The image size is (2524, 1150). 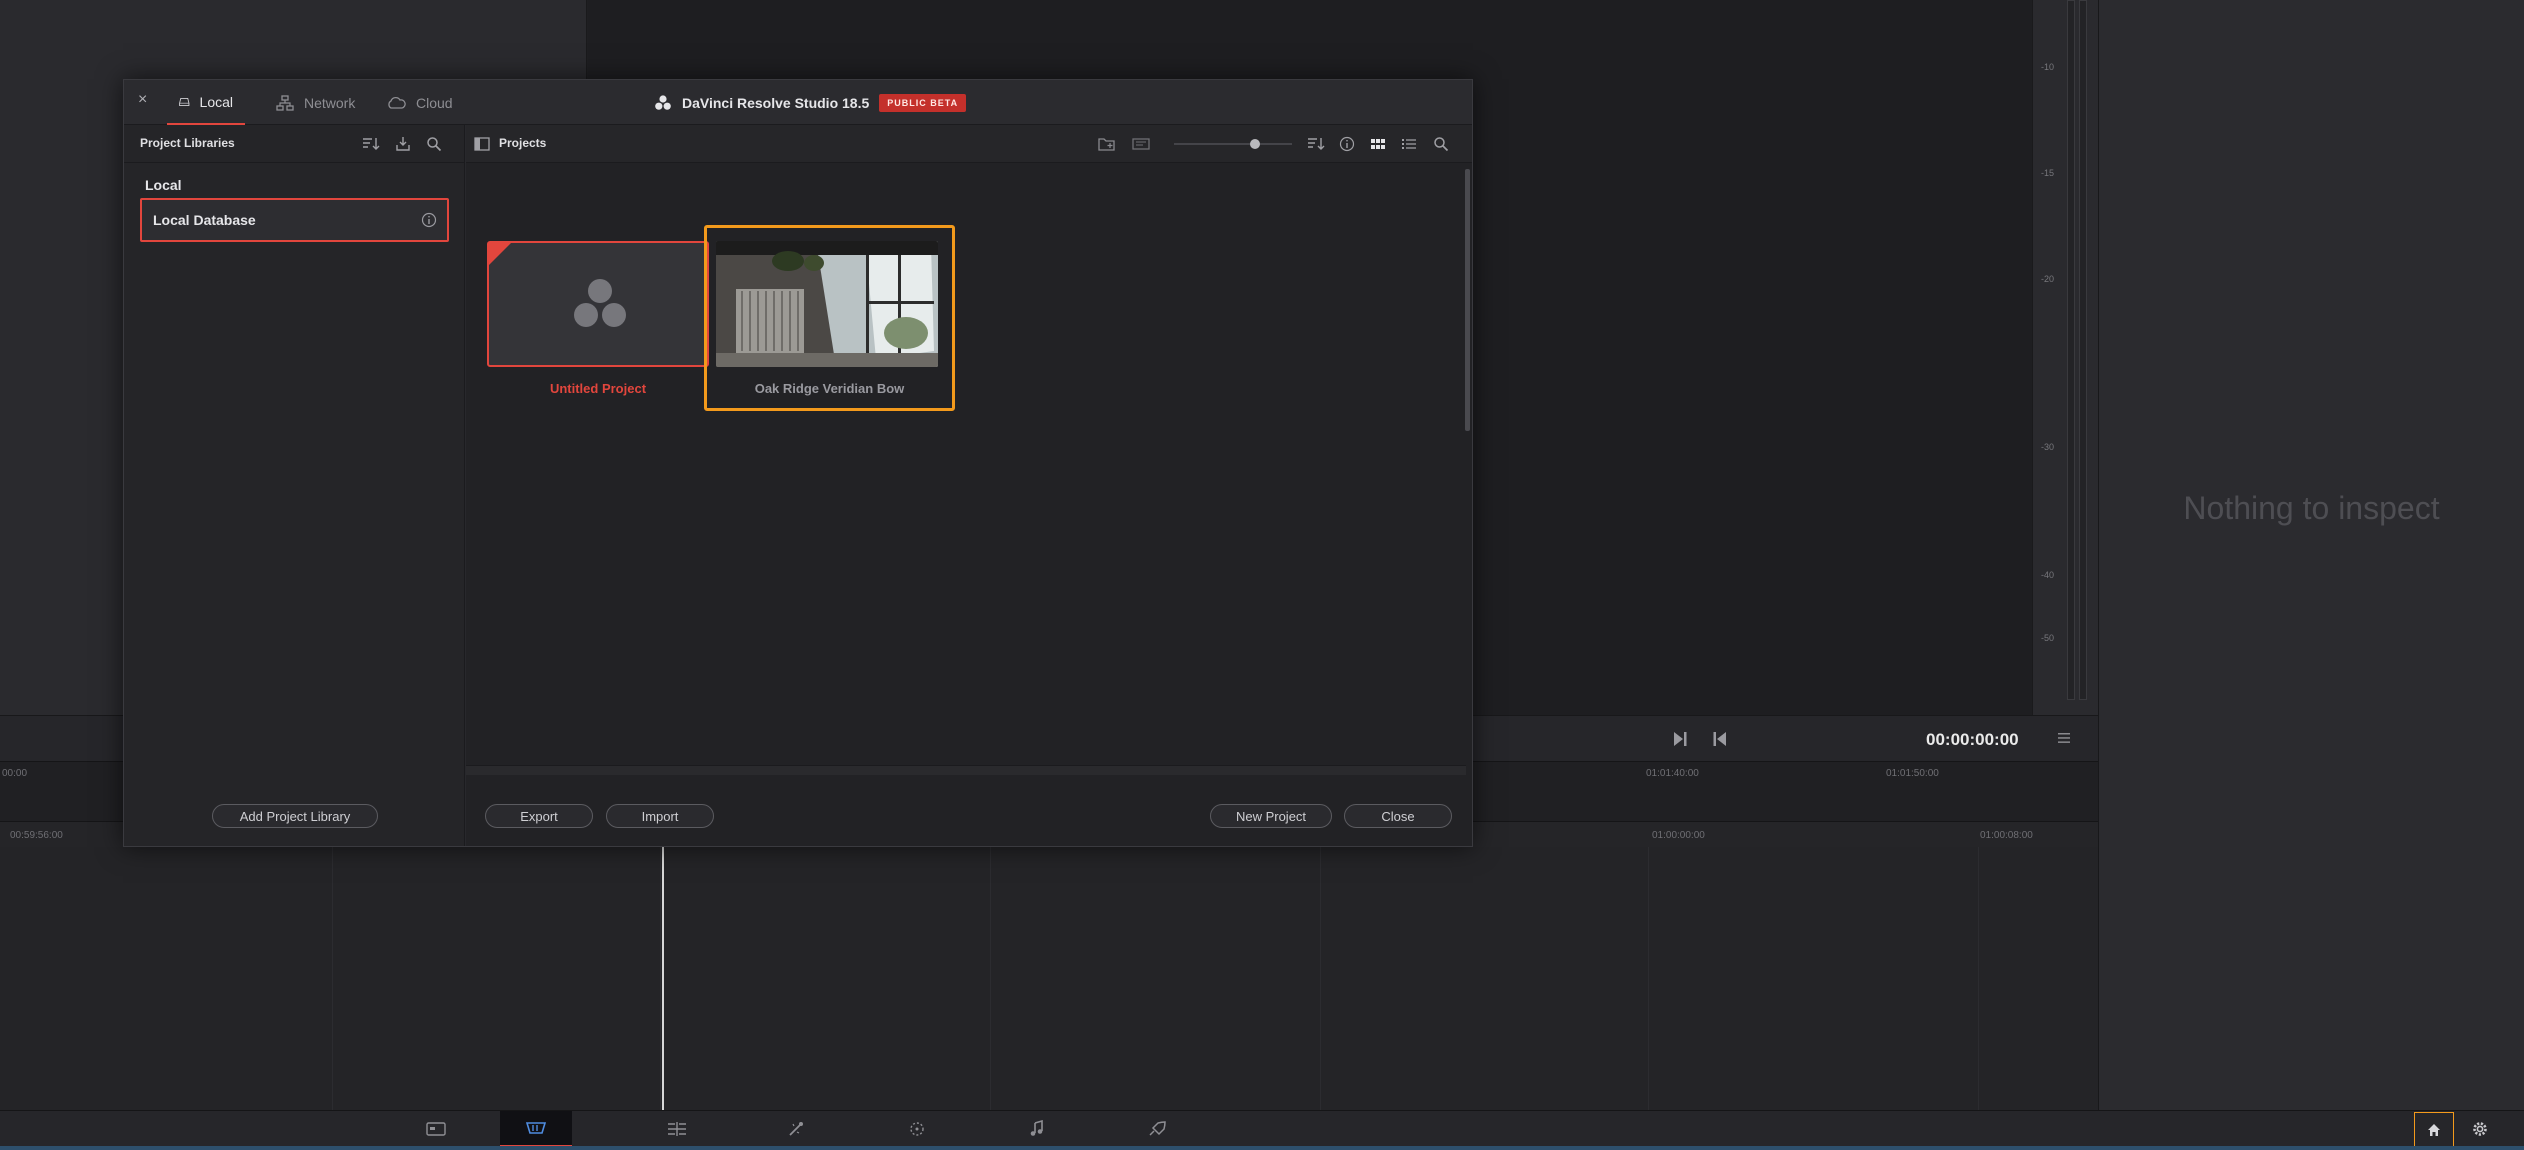 I want to click on drive-icon, so click(x=184, y=101).